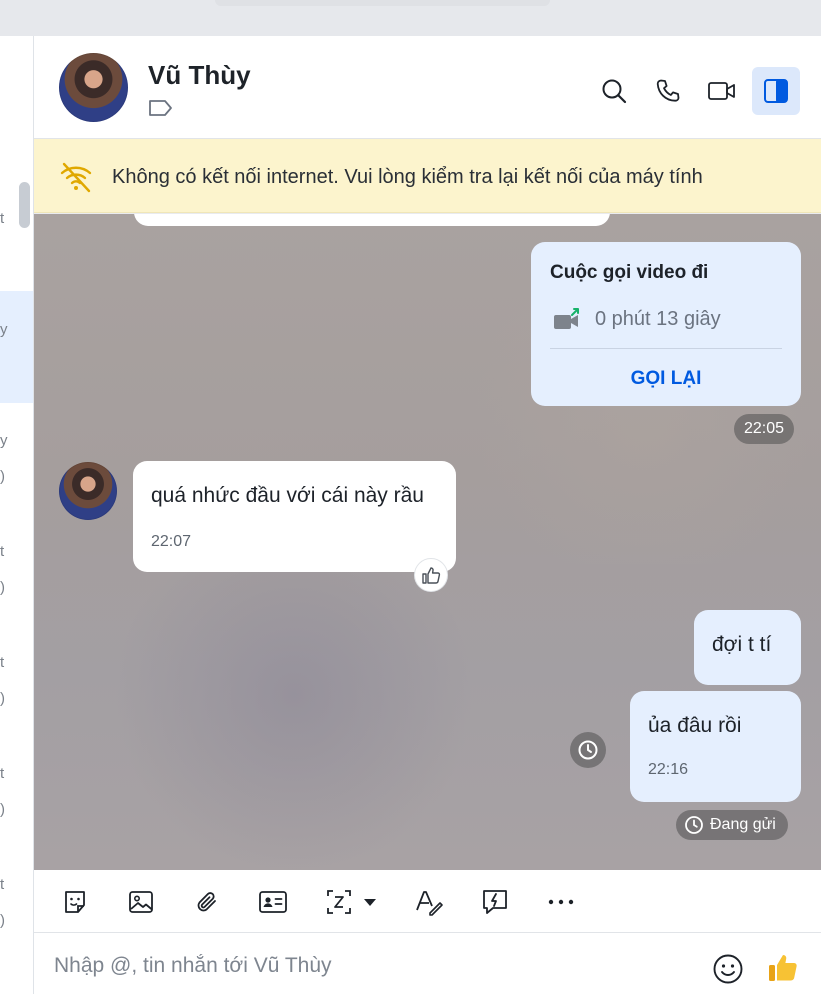 The width and height of the screenshot is (821, 994). I want to click on chat-header: Vũ Thùy, so click(427, 87).